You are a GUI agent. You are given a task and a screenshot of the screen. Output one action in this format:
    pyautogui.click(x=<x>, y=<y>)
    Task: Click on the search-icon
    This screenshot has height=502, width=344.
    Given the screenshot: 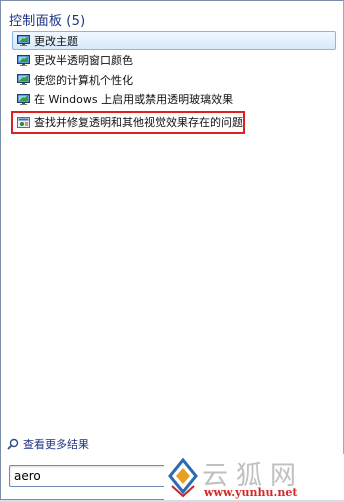 What is the action you would take?
    pyautogui.click(x=13, y=444)
    